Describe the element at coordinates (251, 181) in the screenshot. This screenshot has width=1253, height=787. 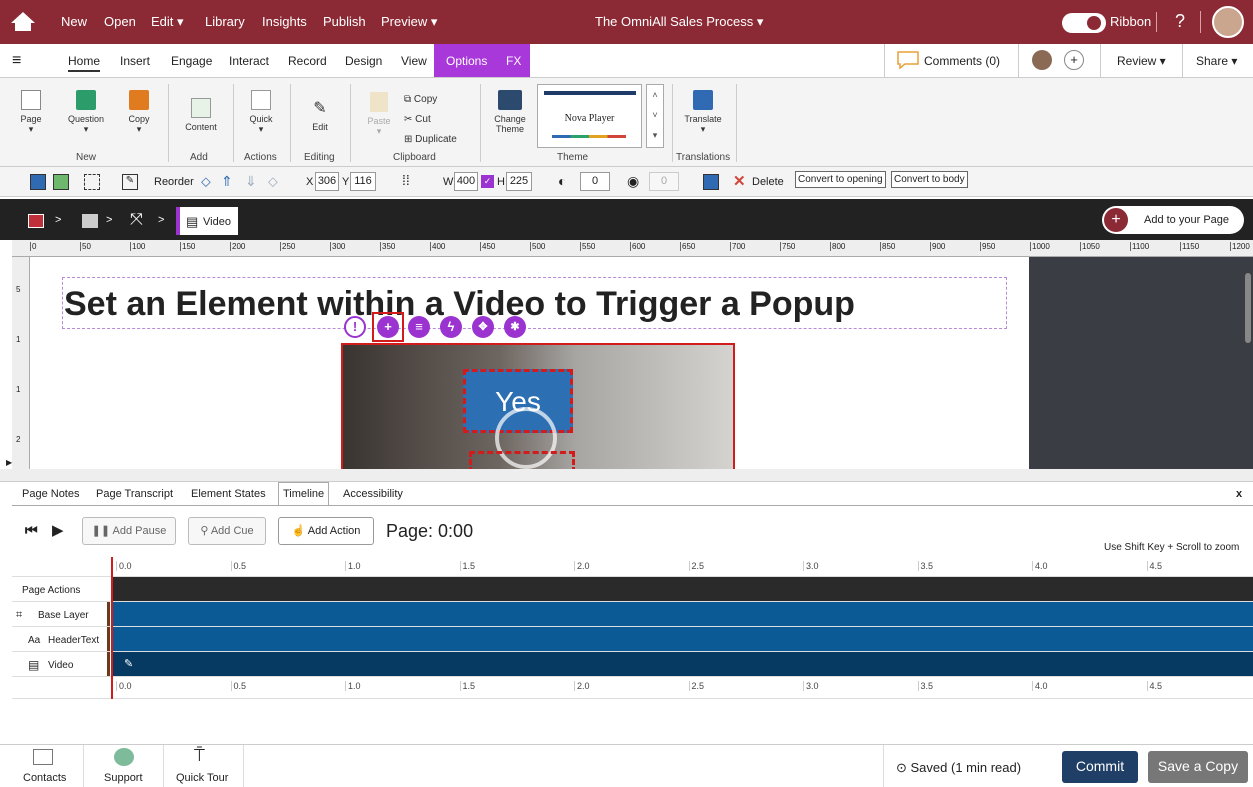
I see `send-backward-icon: ⇓` at that location.